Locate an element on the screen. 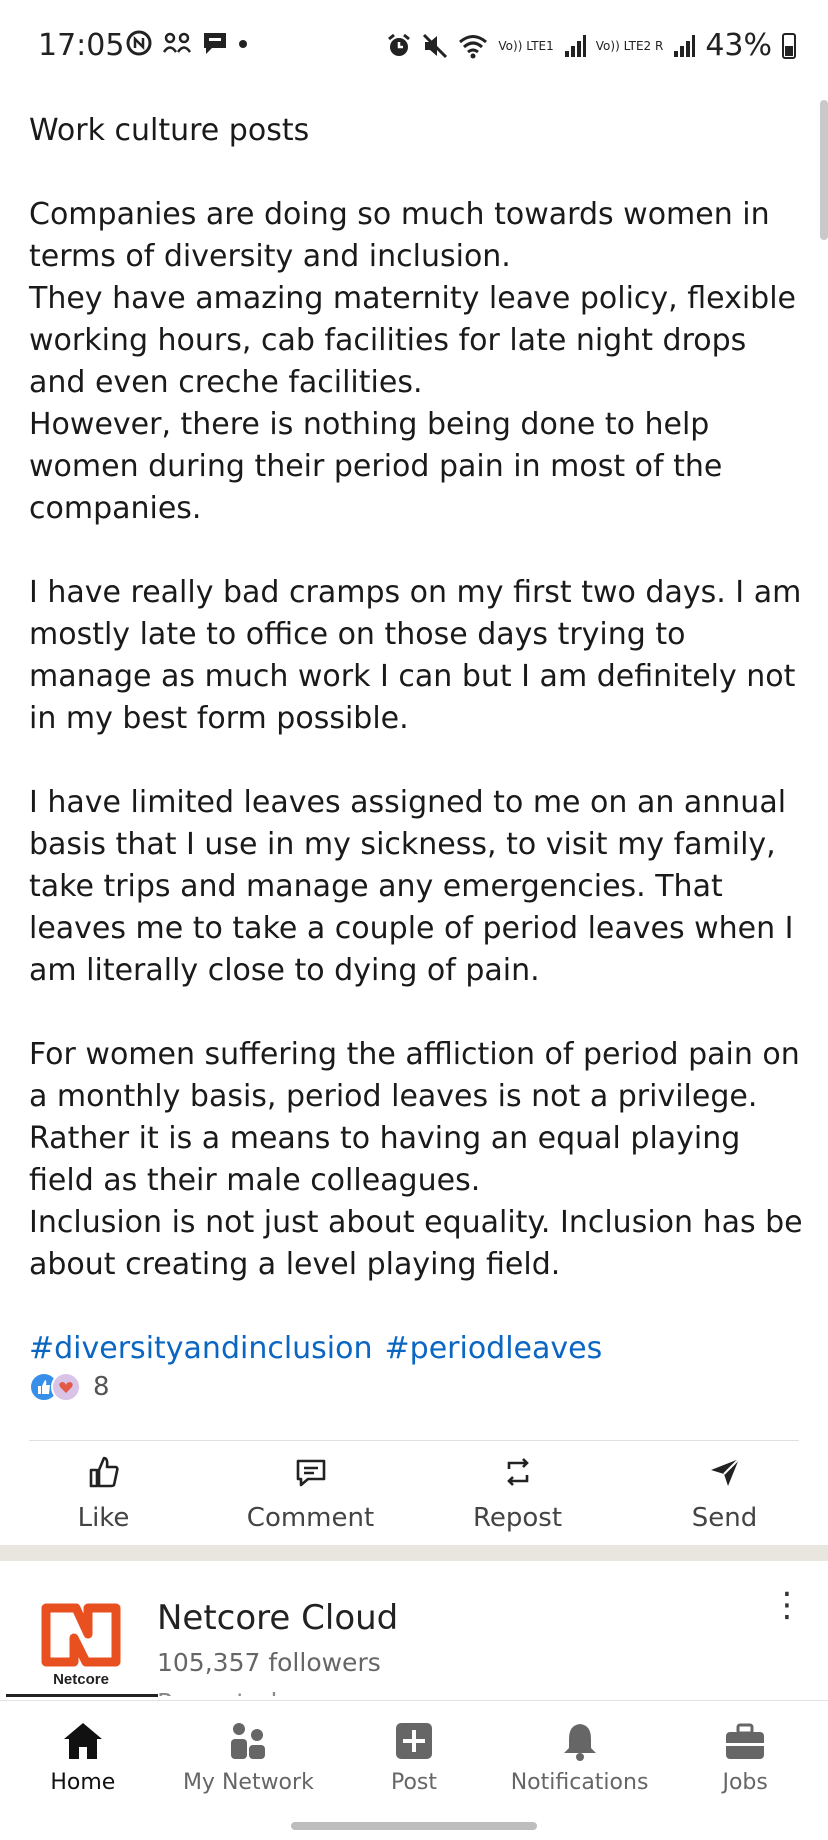 The width and height of the screenshot is (828, 1840). nav-post: Post is located at coordinates (413, 1756).